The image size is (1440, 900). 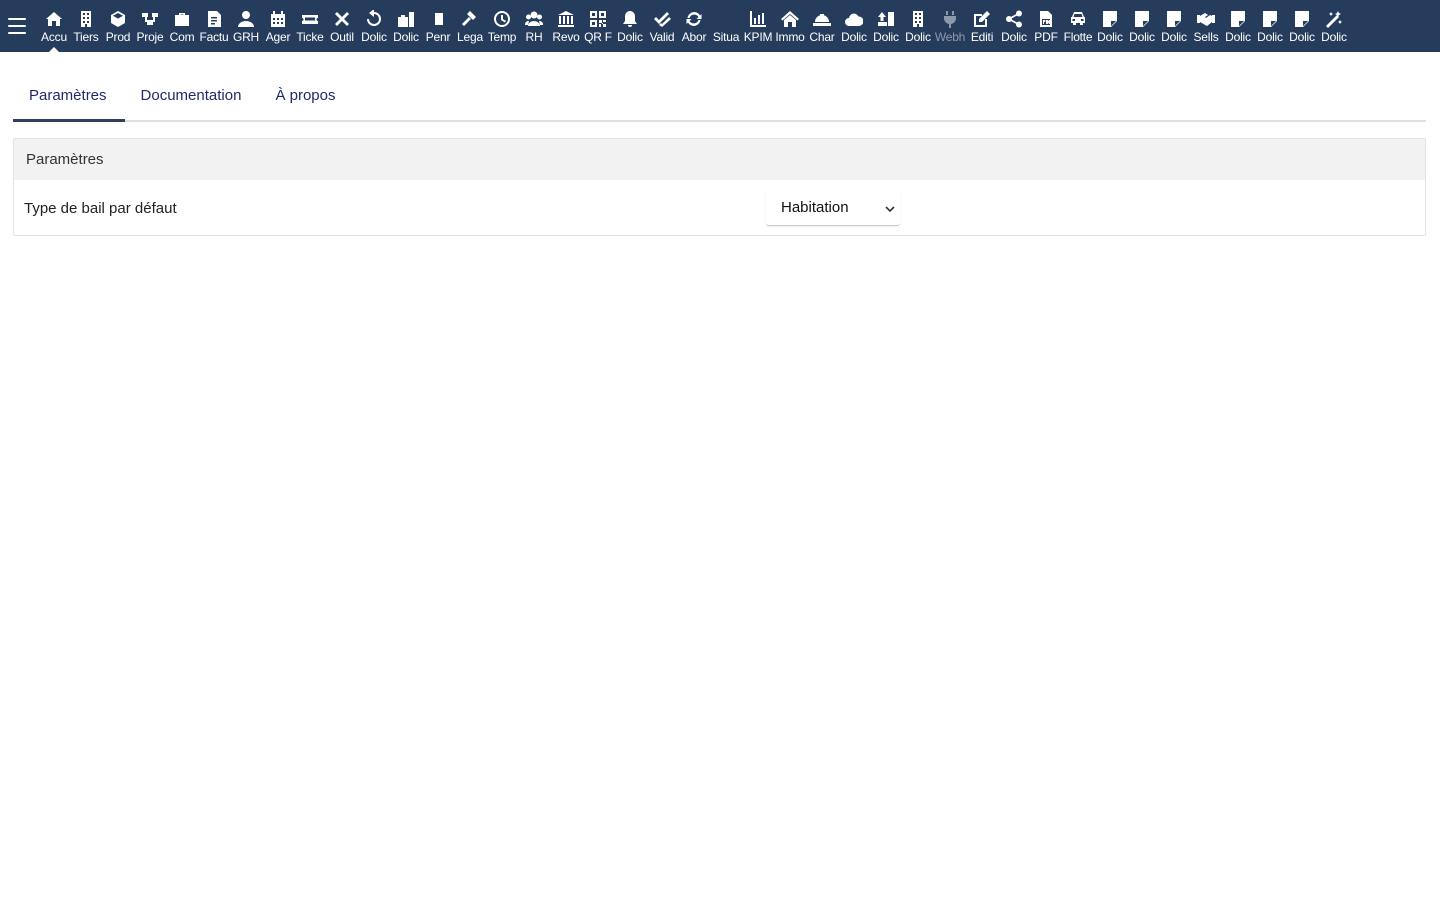 I want to click on menu-item-12: Penr, so click(x=438, y=26).